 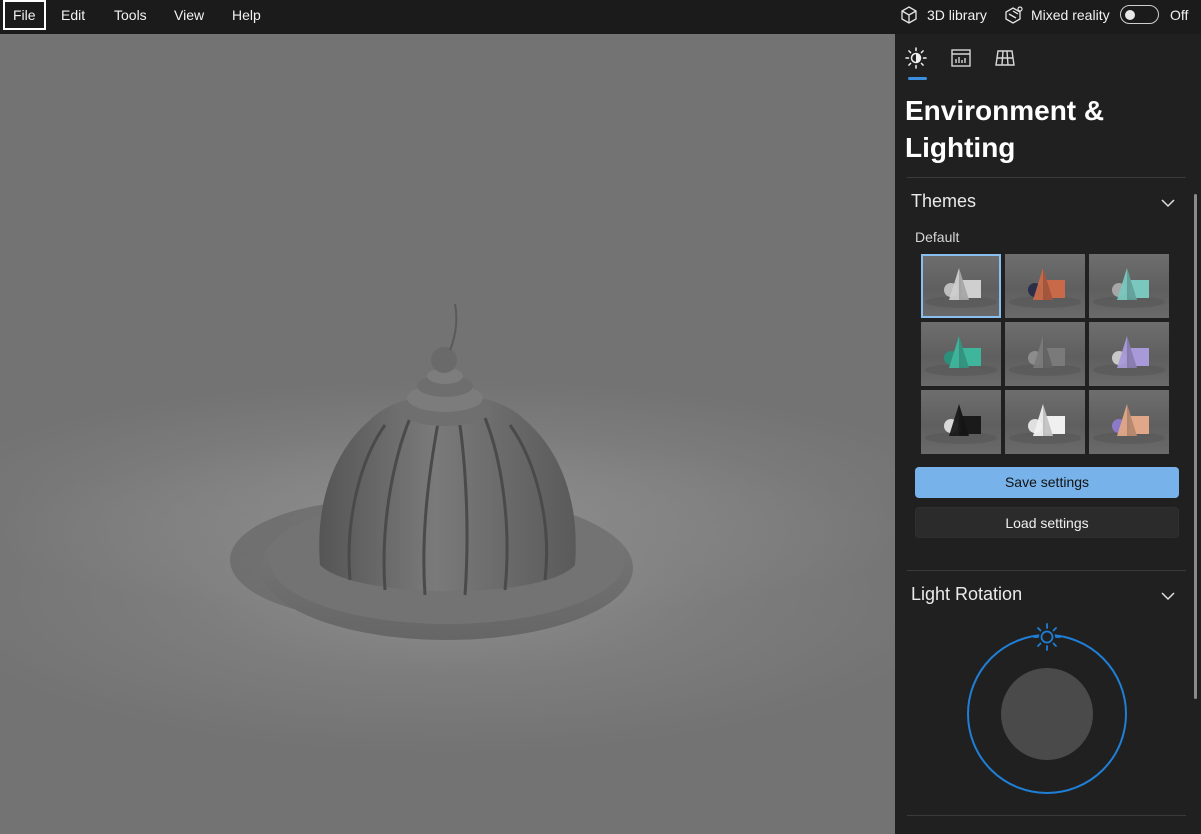 What do you see at coordinates (1047, 482) in the screenshot?
I see `save-settings-button: Save settings` at bounding box center [1047, 482].